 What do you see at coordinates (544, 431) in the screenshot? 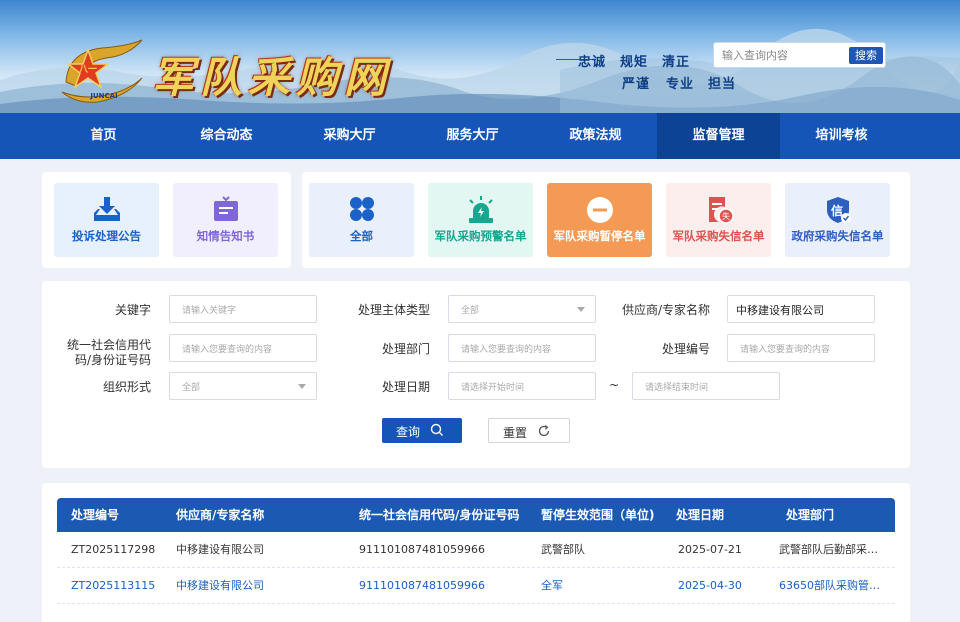
I see `refresh-icon` at bounding box center [544, 431].